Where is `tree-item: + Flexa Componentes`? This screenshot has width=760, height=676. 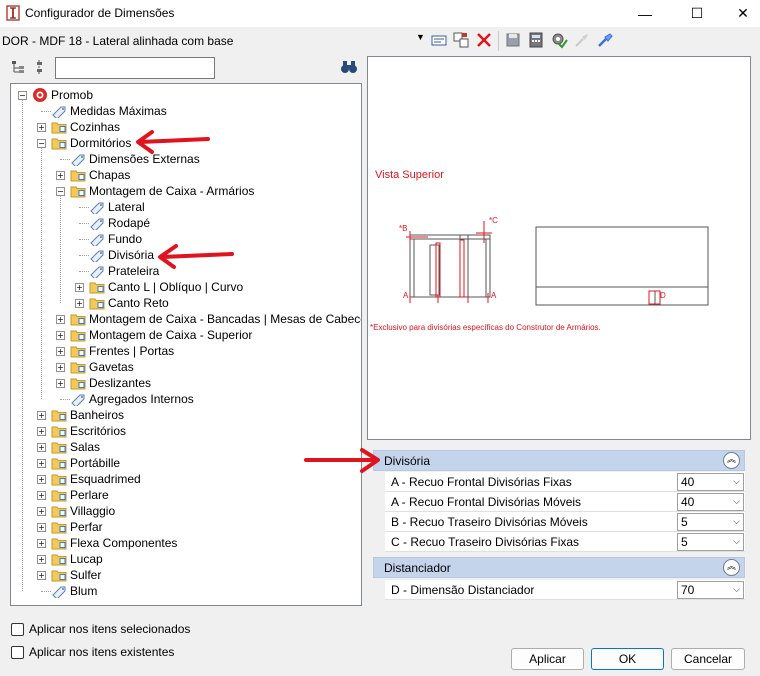 tree-item: + Flexa Componentes is located at coordinates (181, 543).